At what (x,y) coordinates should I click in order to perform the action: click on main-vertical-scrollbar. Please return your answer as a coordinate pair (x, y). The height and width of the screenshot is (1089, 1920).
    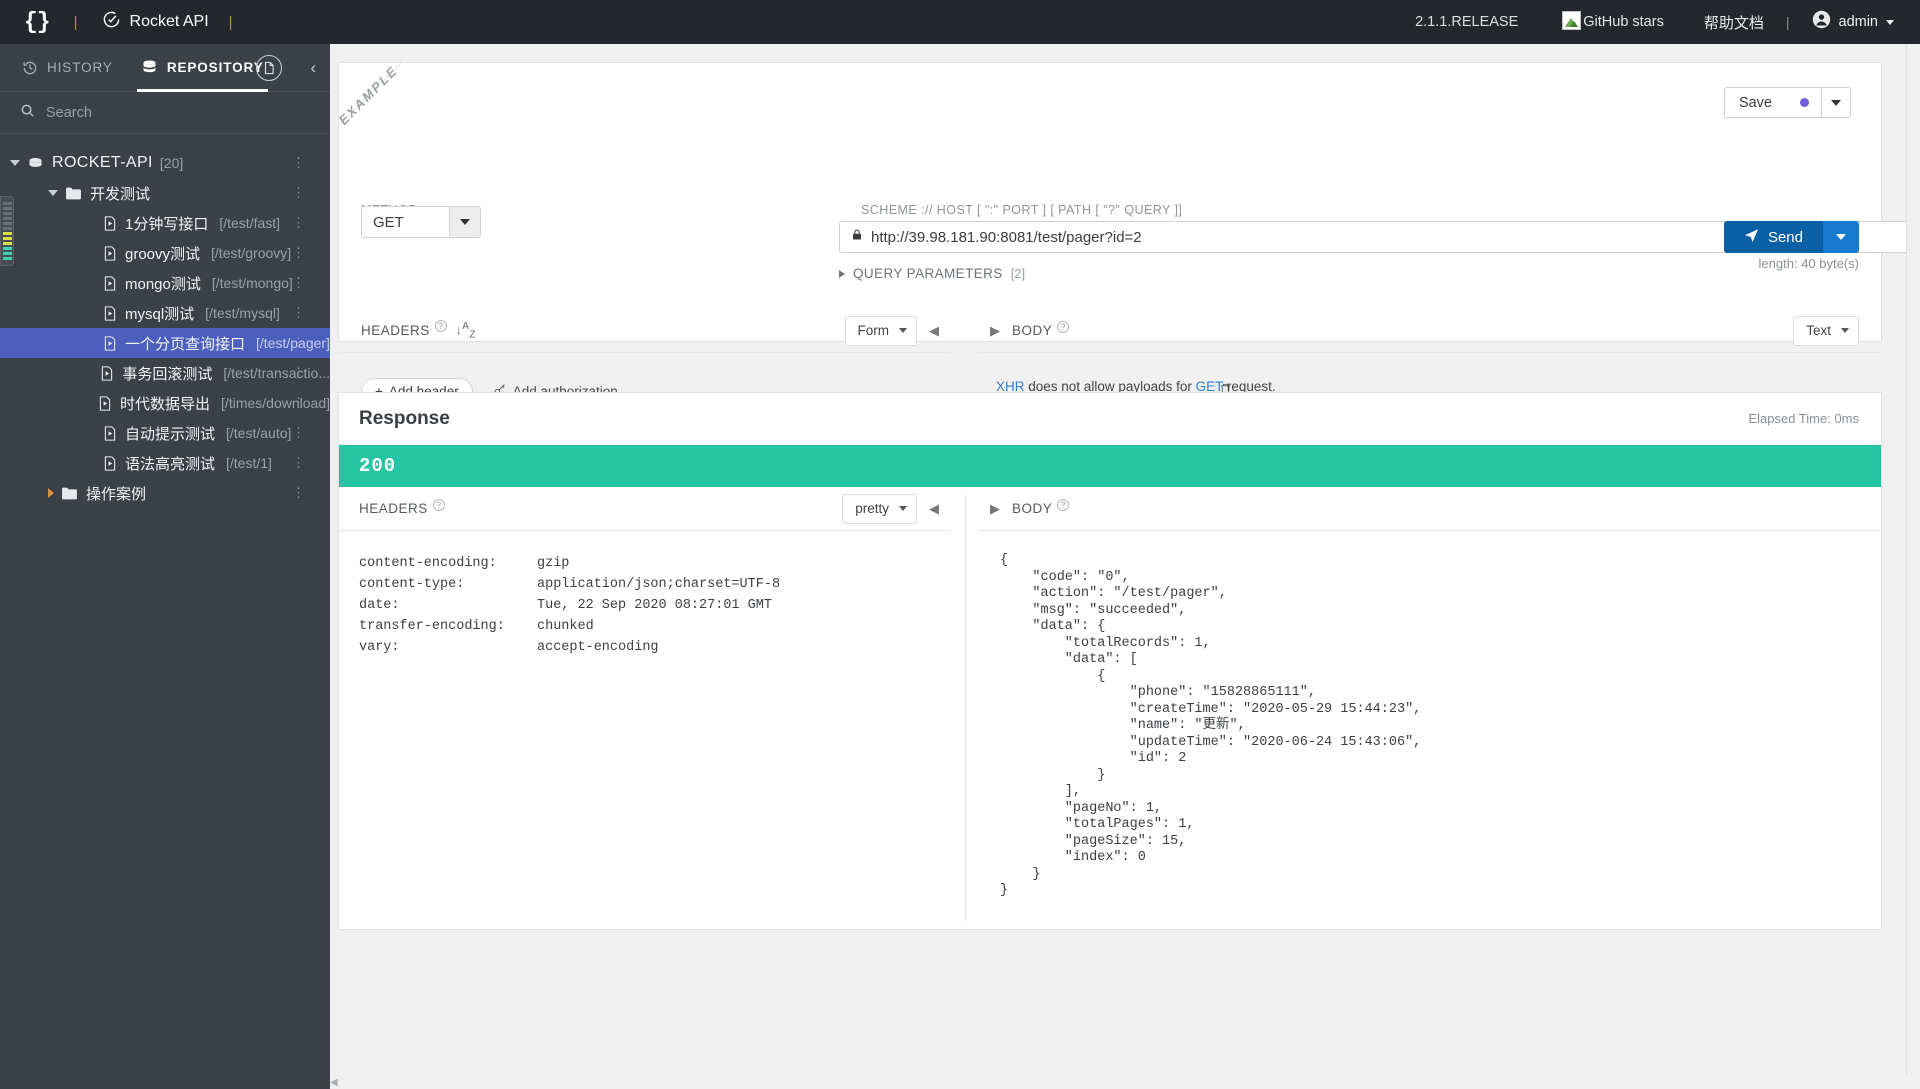
    Looking at the image, I should click on (1913, 566).